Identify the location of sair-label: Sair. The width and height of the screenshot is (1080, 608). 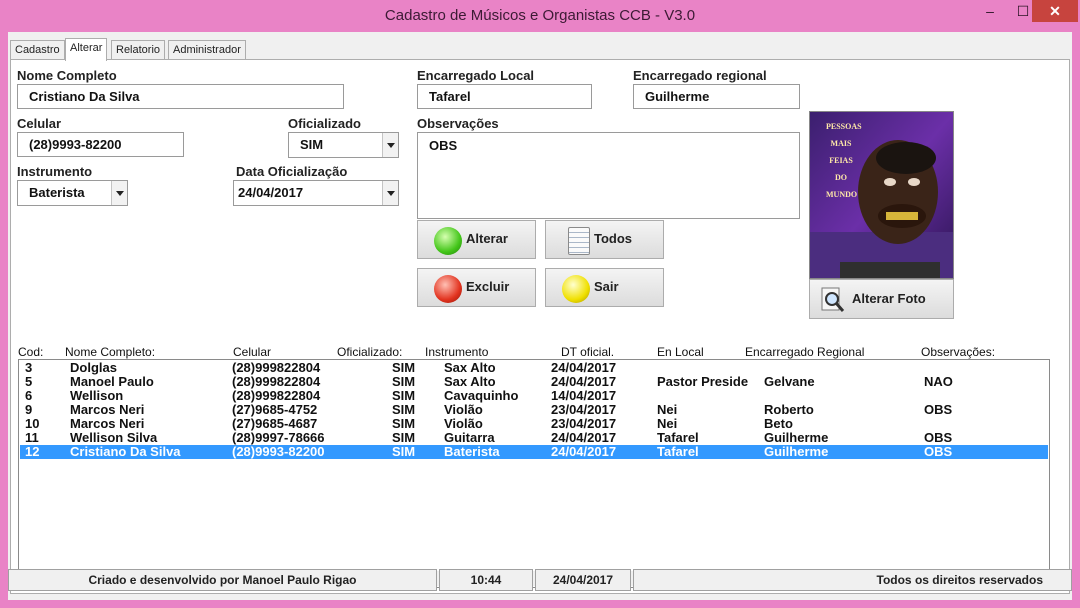
(606, 286).